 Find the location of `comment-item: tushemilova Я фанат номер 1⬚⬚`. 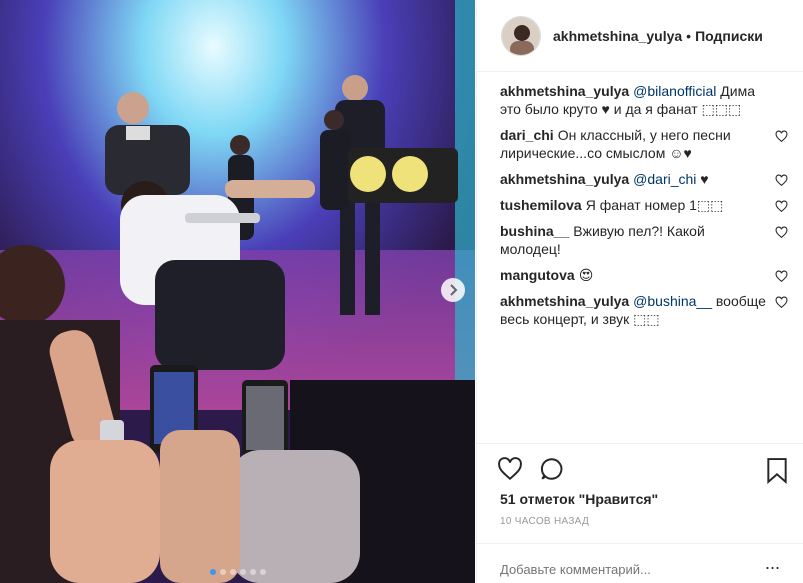

comment-item: tushemilova Я фанат номер 1⬚⬚ is located at coordinates (644, 205).